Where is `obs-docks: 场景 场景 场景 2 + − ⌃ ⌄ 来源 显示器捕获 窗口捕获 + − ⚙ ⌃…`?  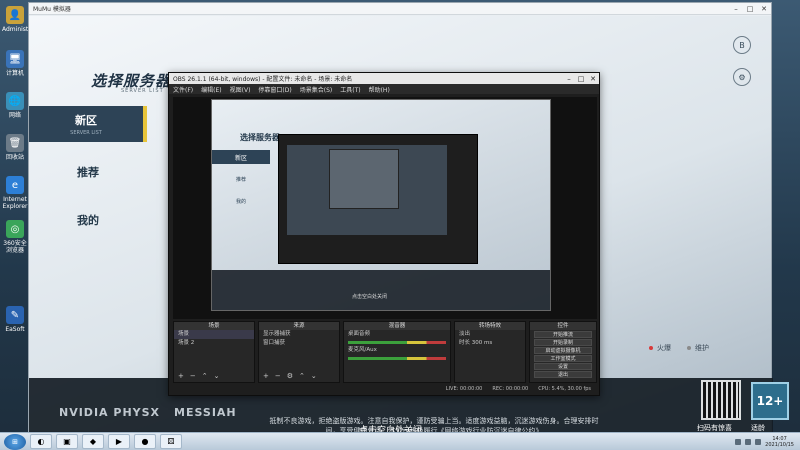 obs-docks: 场景 场景 场景 2 + − ⌃ ⌄ 来源 显示器捕获 窗口捕获 + − ⚙ ⌃… is located at coordinates (385, 352).